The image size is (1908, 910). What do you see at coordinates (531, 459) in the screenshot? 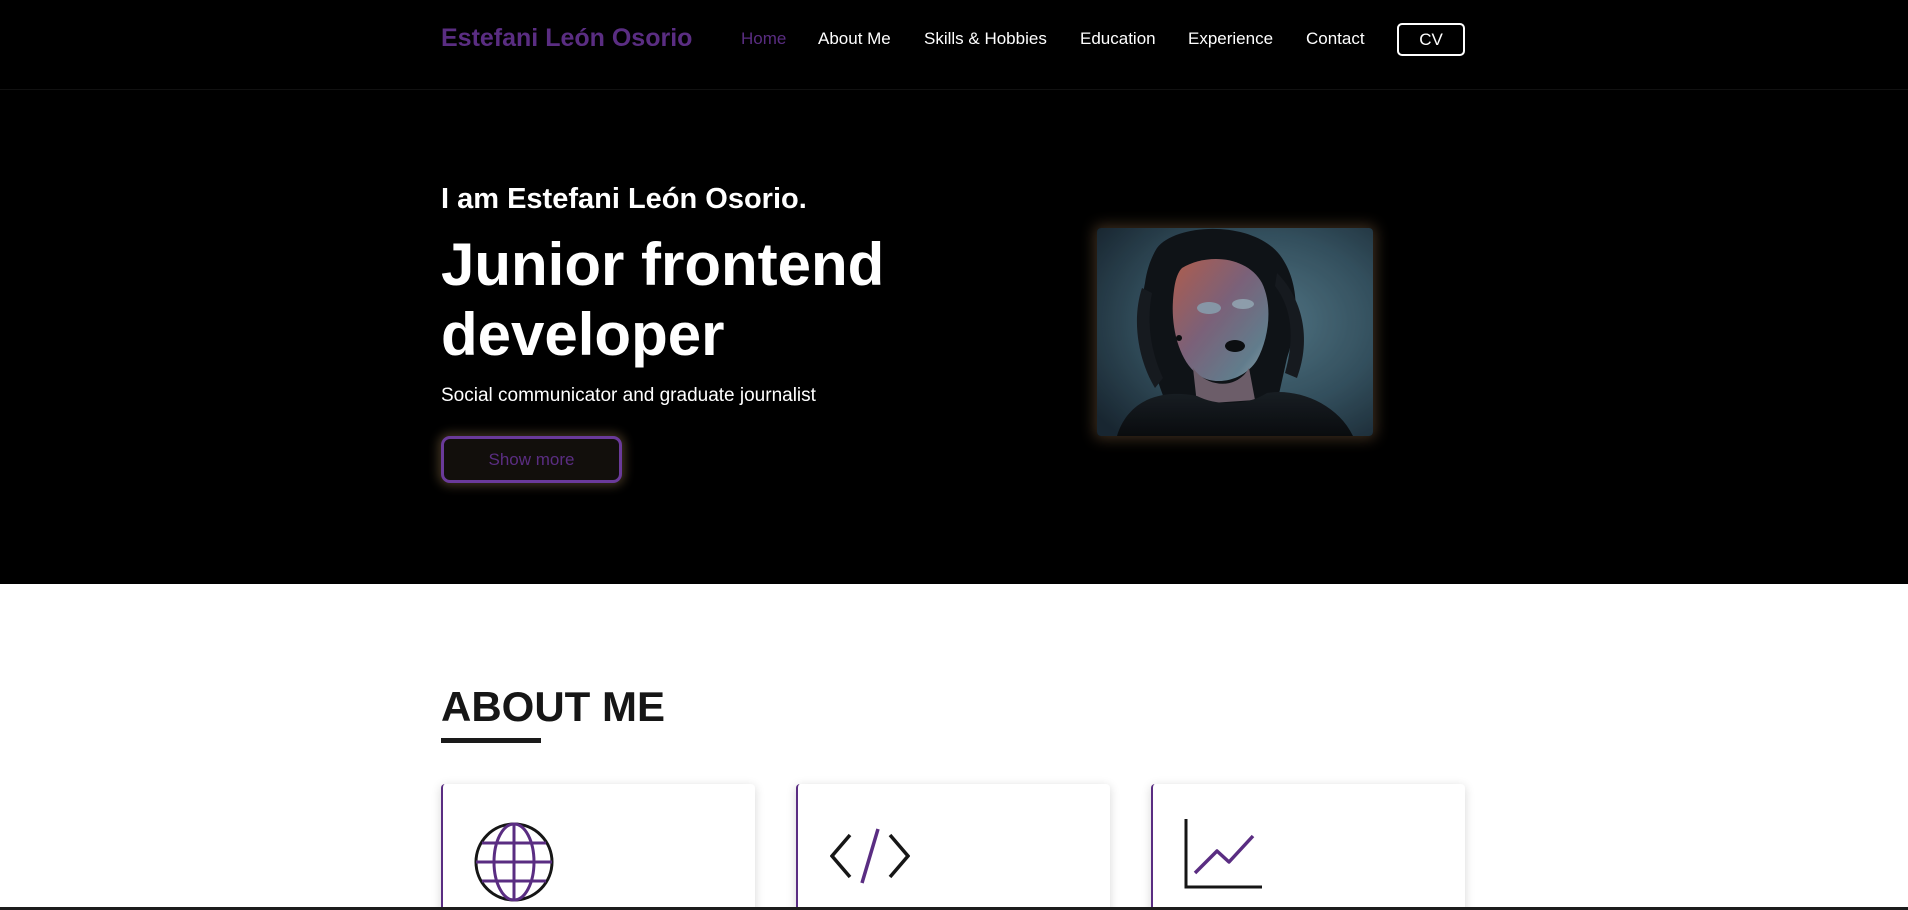
I see `show-more-button: Show more` at bounding box center [531, 459].